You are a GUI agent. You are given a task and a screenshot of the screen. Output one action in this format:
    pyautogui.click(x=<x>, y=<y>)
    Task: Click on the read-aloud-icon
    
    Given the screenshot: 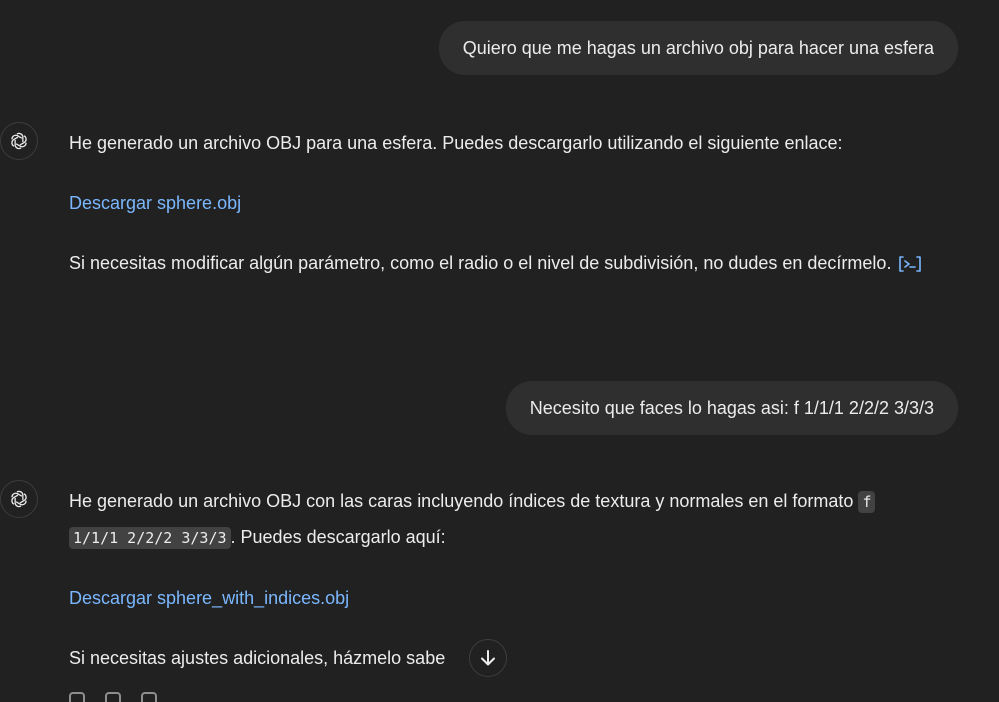 What is the action you would take?
    pyautogui.click(x=77, y=697)
    